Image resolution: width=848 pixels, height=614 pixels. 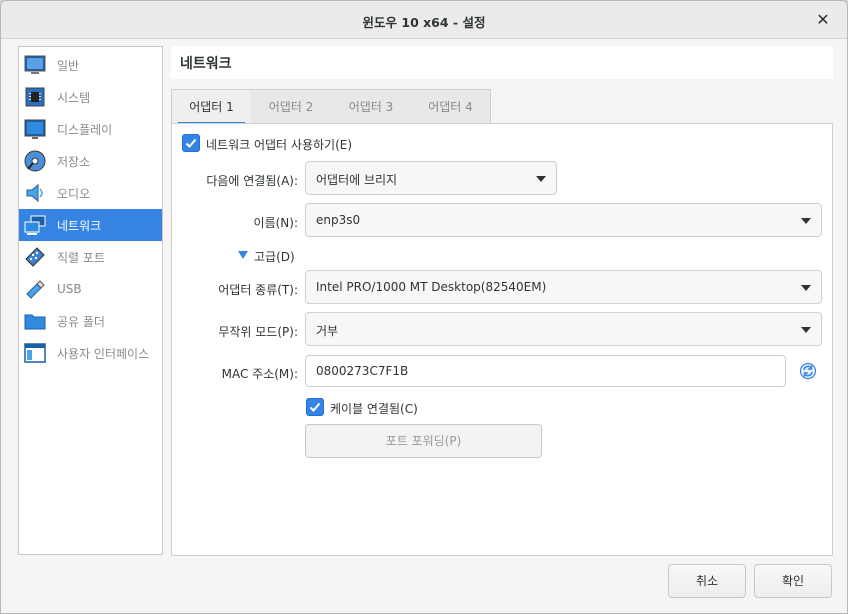 I want to click on promiscuous-label: 무작위 모드(P):, so click(x=258, y=332).